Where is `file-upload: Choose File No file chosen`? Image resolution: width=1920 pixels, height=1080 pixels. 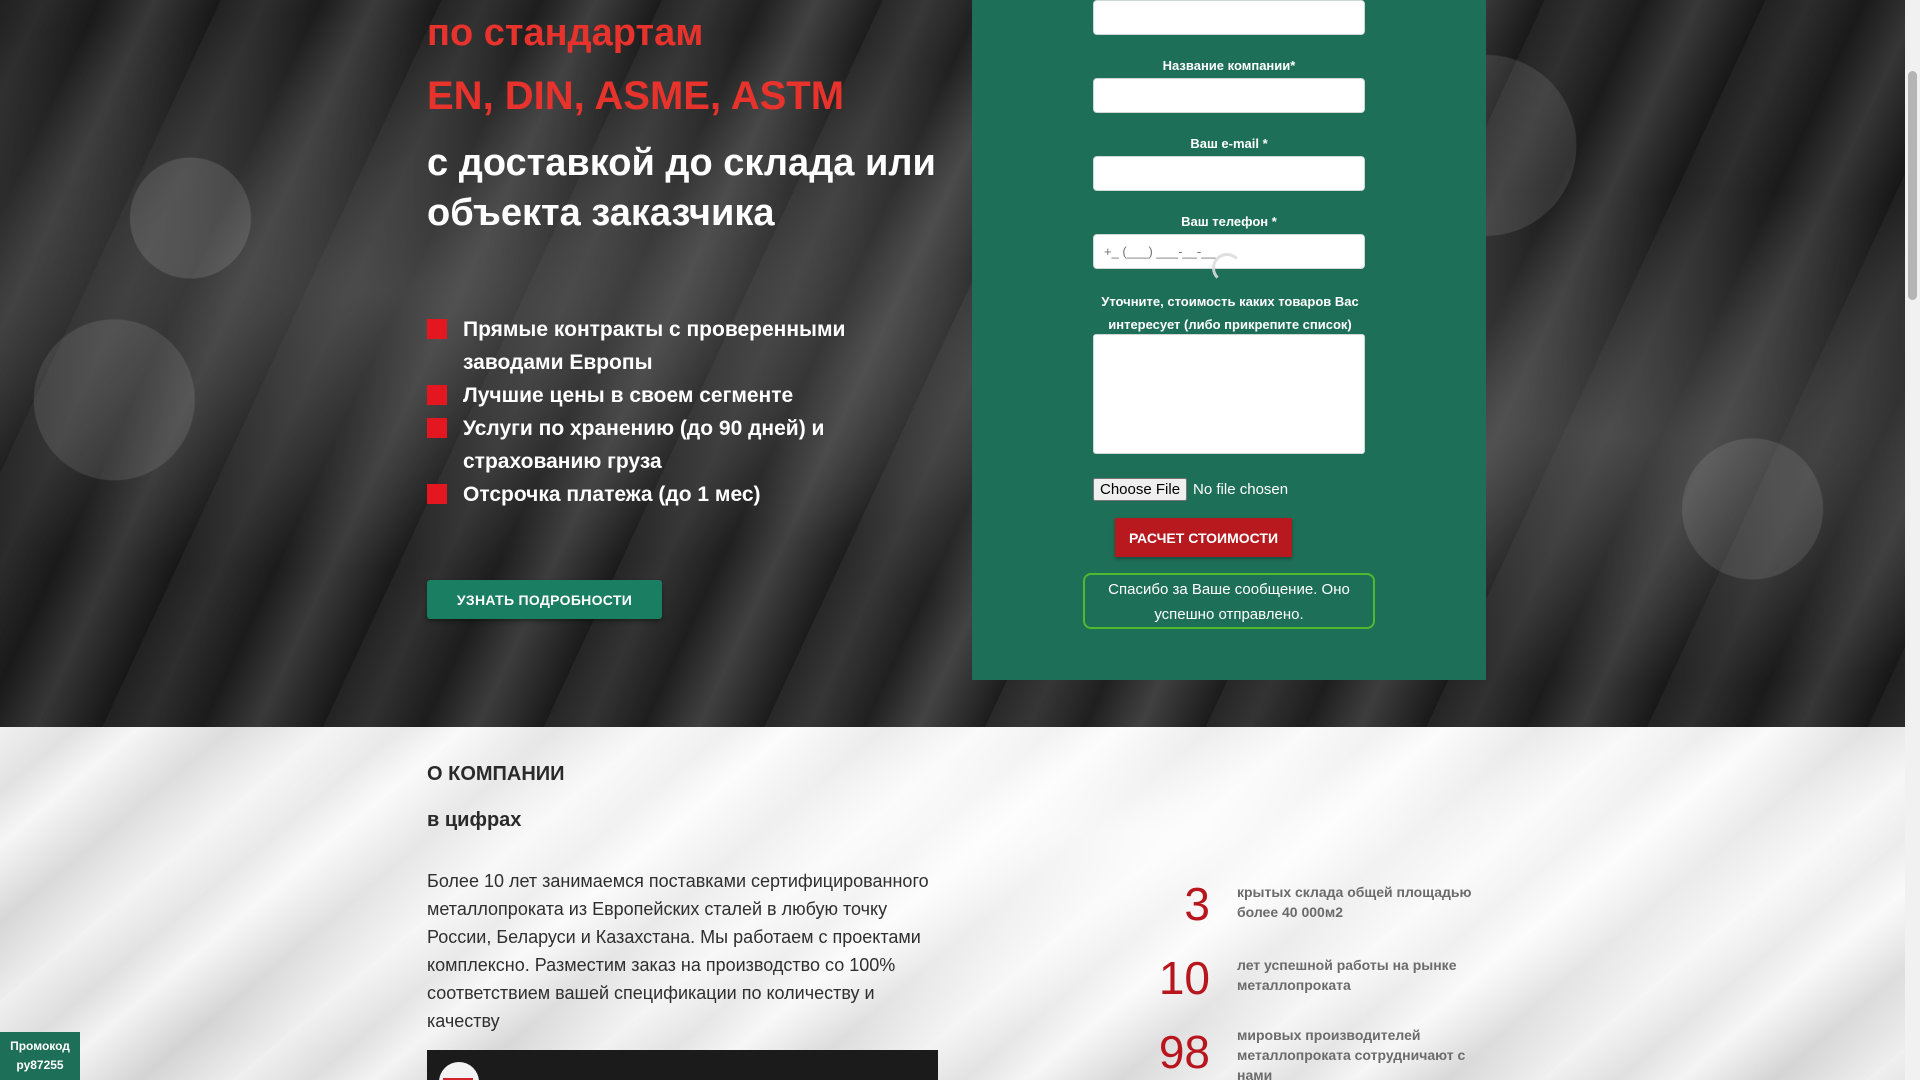 file-upload: Choose File No file chosen is located at coordinates (1190, 489).